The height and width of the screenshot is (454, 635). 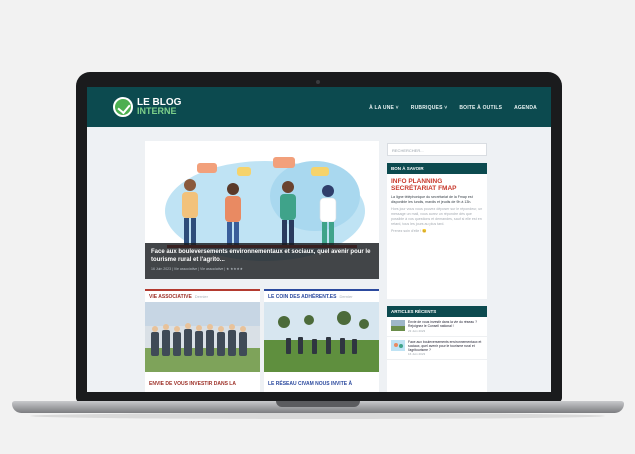 What do you see at coordinates (170, 297) in the screenshot?
I see `card-category: VIE ASSOCIATIVE` at bounding box center [170, 297].